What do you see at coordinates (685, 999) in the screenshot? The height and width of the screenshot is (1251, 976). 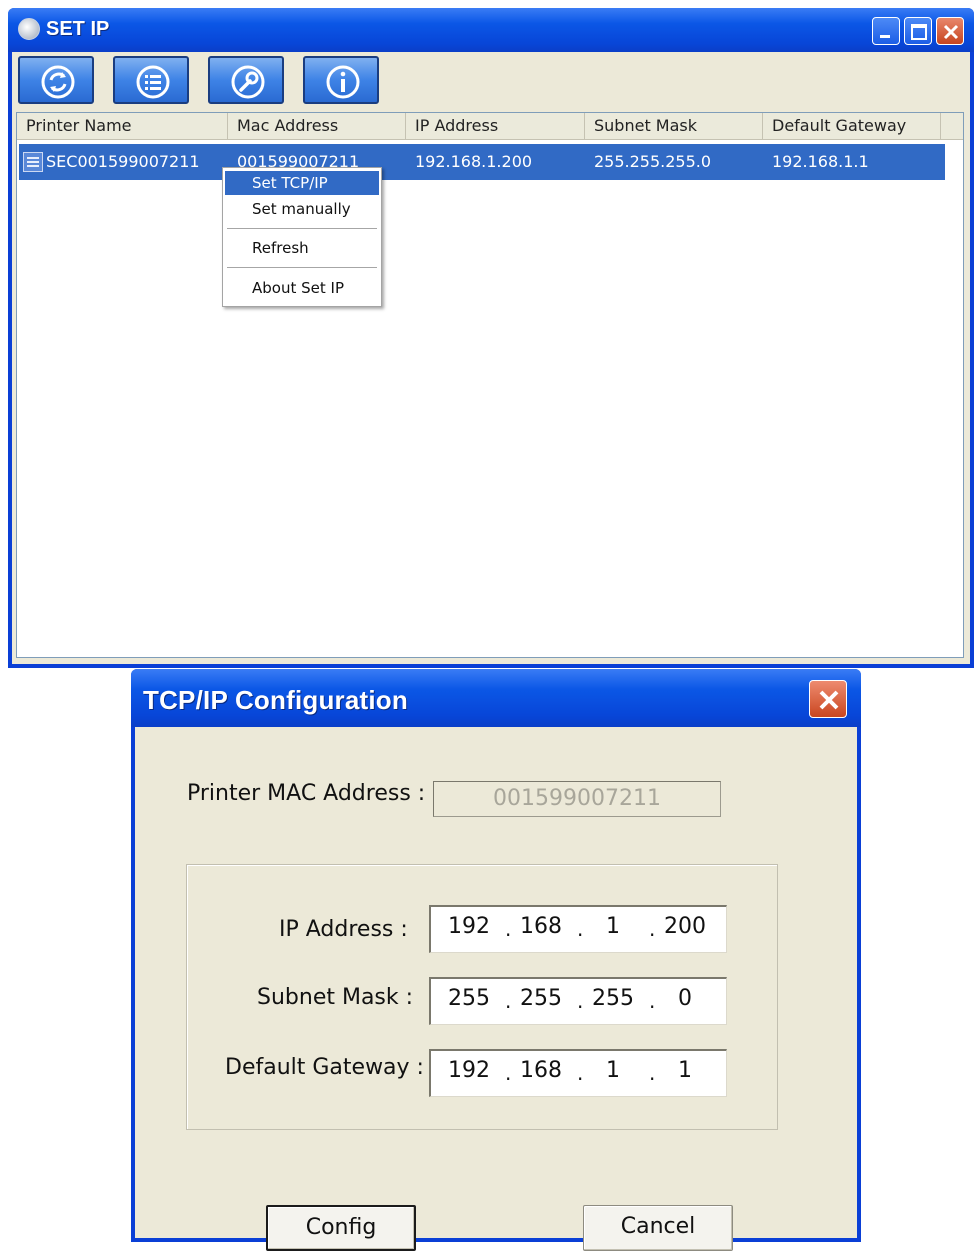 I see `subnet-octet-4: 0` at bounding box center [685, 999].